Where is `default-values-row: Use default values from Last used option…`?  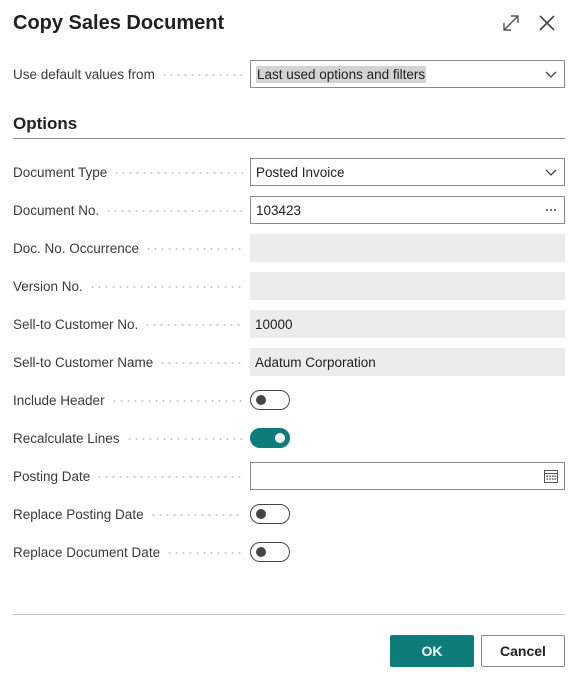 default-values-row: Use default values from Last used option… is located at coordinates (289, 74).